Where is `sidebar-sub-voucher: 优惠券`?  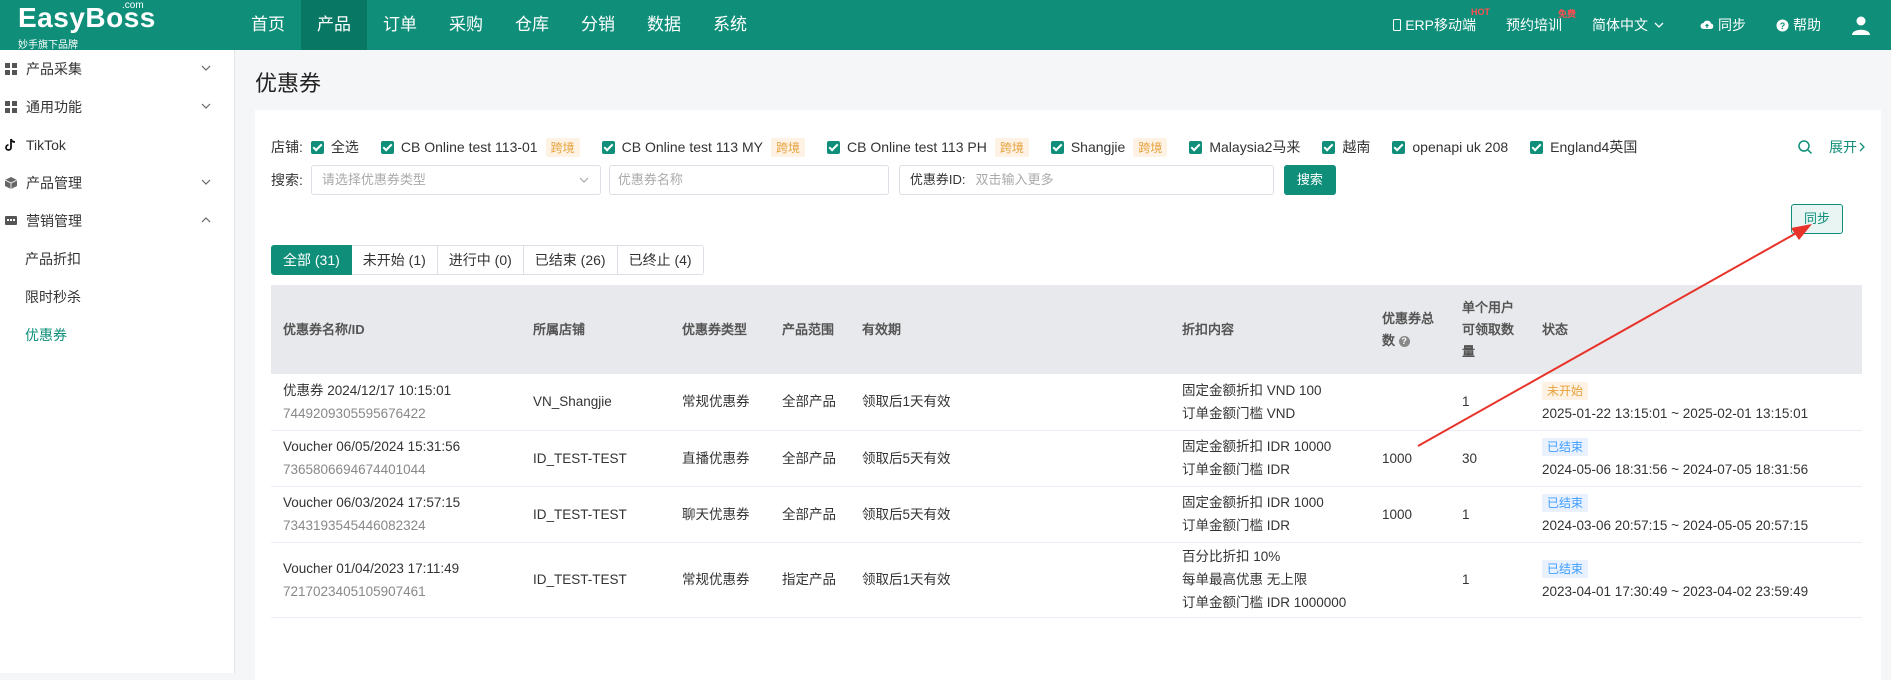
sidebar-sub-voucher: 优惠券 is located at coordinates (117, 335).